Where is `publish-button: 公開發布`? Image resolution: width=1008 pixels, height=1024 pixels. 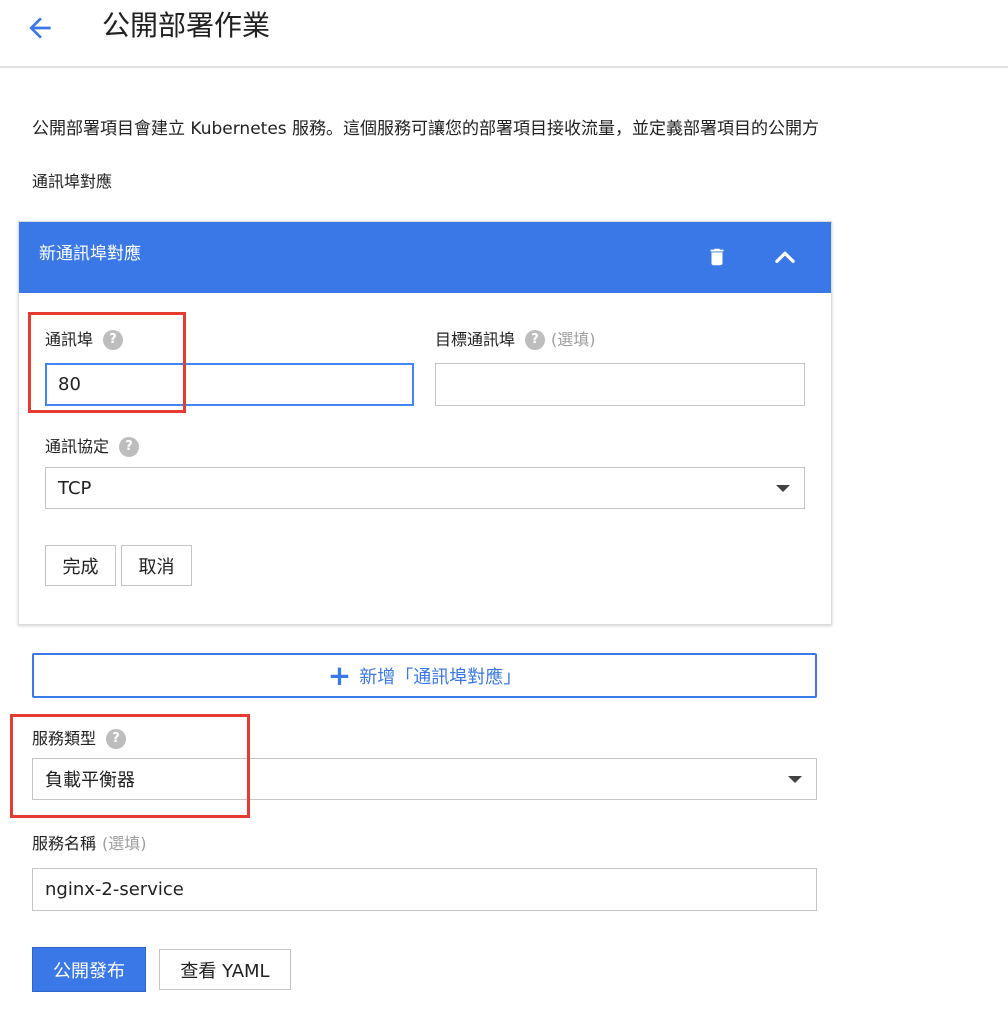 publish-button: 公開發布 is located at coordinates (89, 969).